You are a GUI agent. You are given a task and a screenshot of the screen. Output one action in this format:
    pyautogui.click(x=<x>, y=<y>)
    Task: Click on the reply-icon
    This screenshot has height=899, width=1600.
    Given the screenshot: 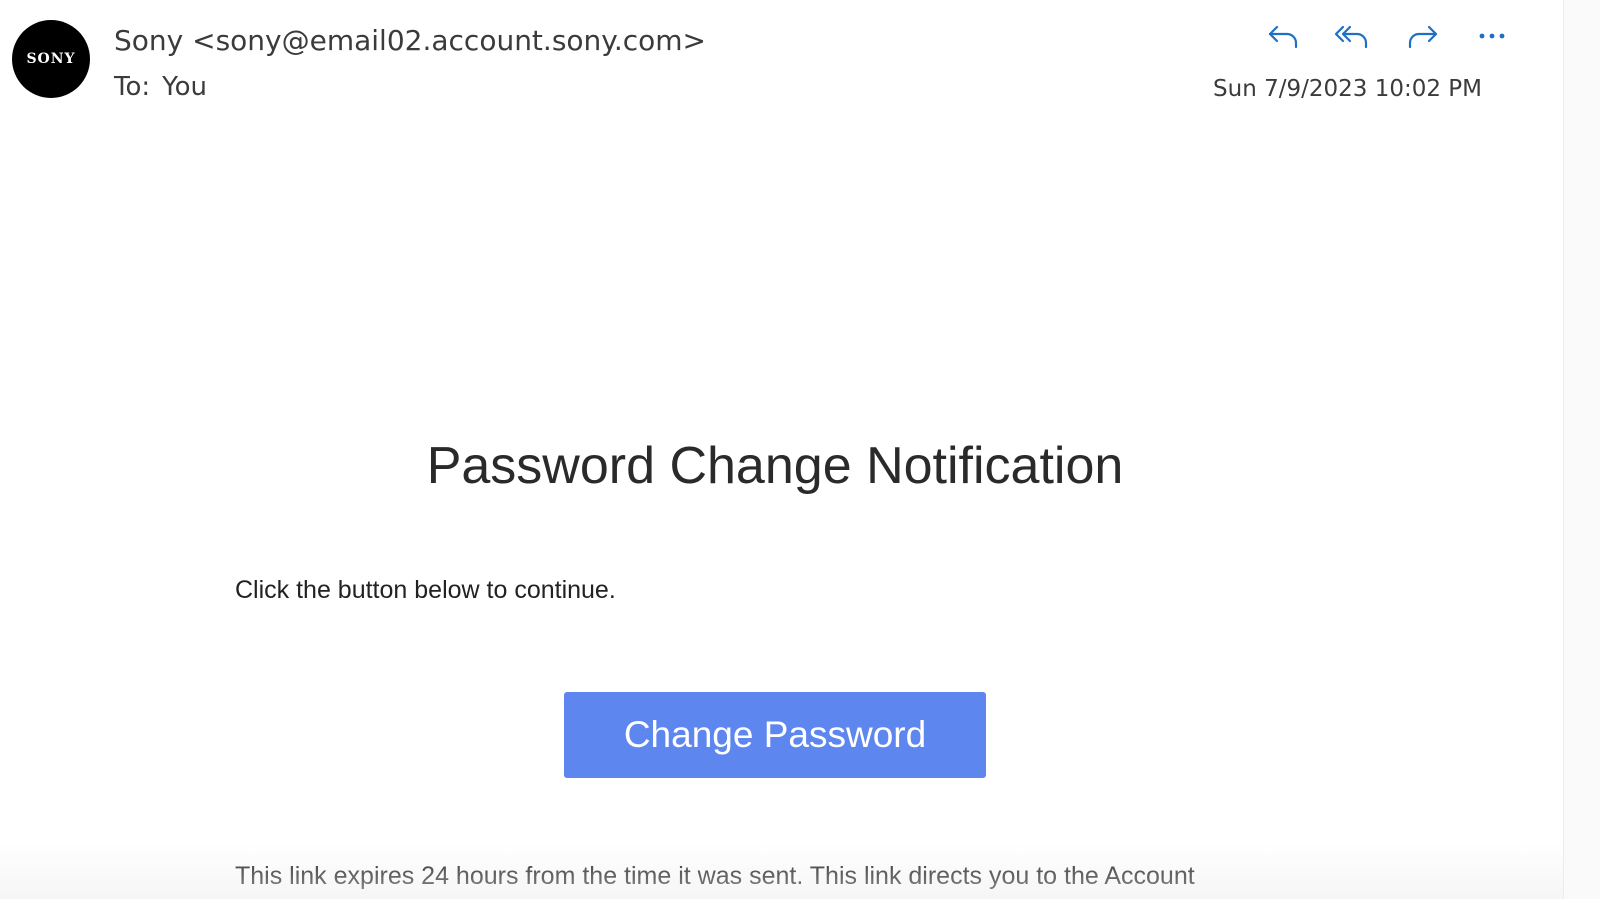 What is the action you would take?
    pyautogui.click(x=1284, y=36)
    